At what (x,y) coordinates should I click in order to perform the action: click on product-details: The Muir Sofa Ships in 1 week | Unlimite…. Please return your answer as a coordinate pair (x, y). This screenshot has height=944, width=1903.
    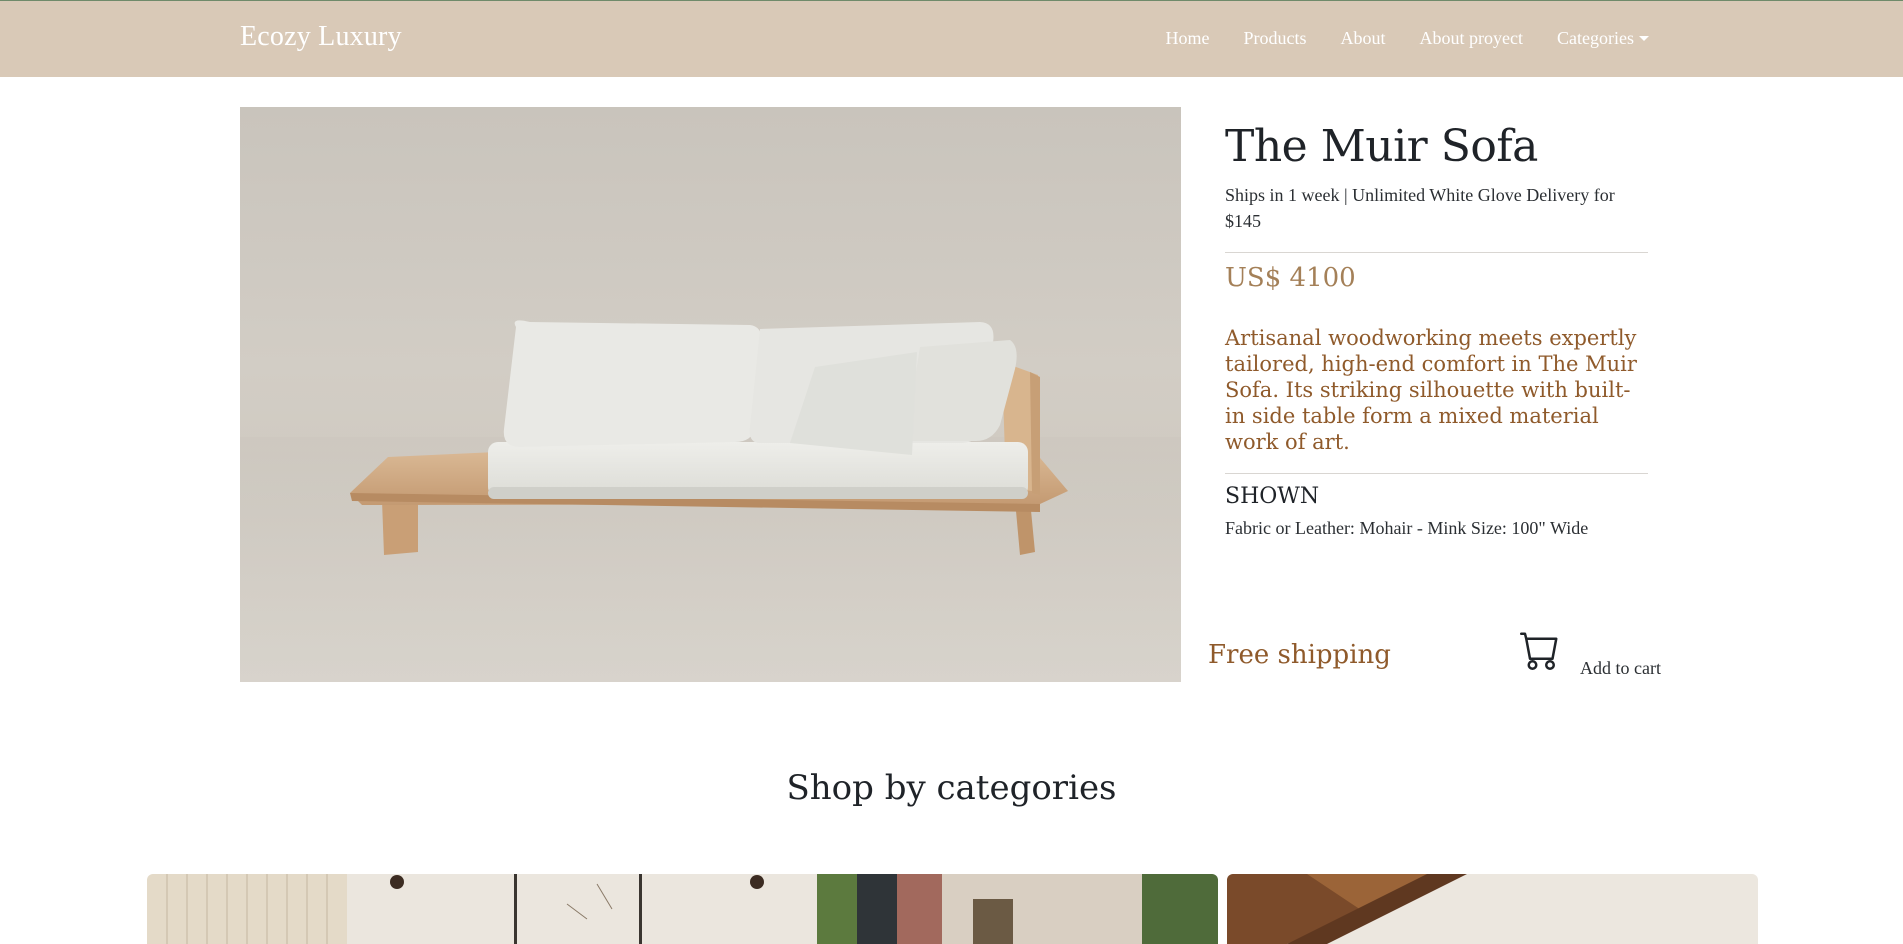
    Looking at the image, I should click on (1436, 323).